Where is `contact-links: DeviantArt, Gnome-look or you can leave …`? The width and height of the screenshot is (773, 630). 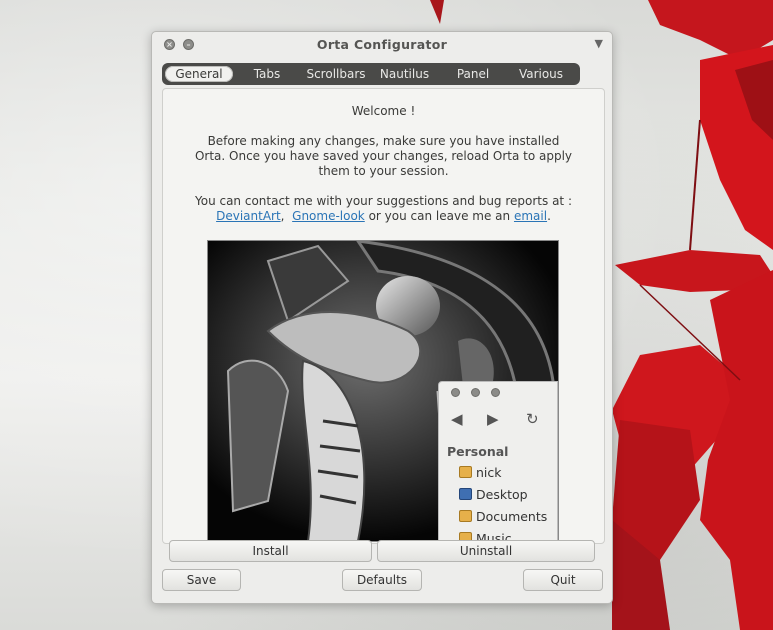 contact-links: DeviantArt, Gnome-look or you can leave … is located at coordinates (383, 216).